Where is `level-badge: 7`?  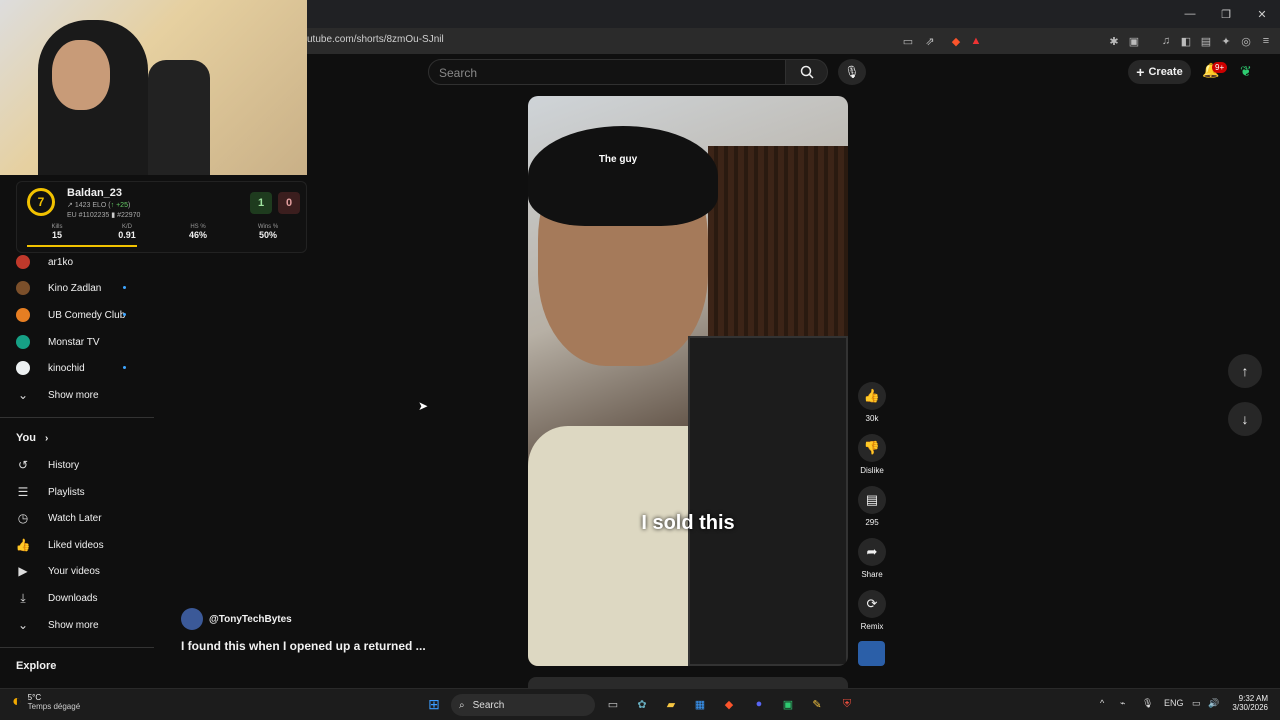 level-badge: 7 is located at coordinates (41, 202).